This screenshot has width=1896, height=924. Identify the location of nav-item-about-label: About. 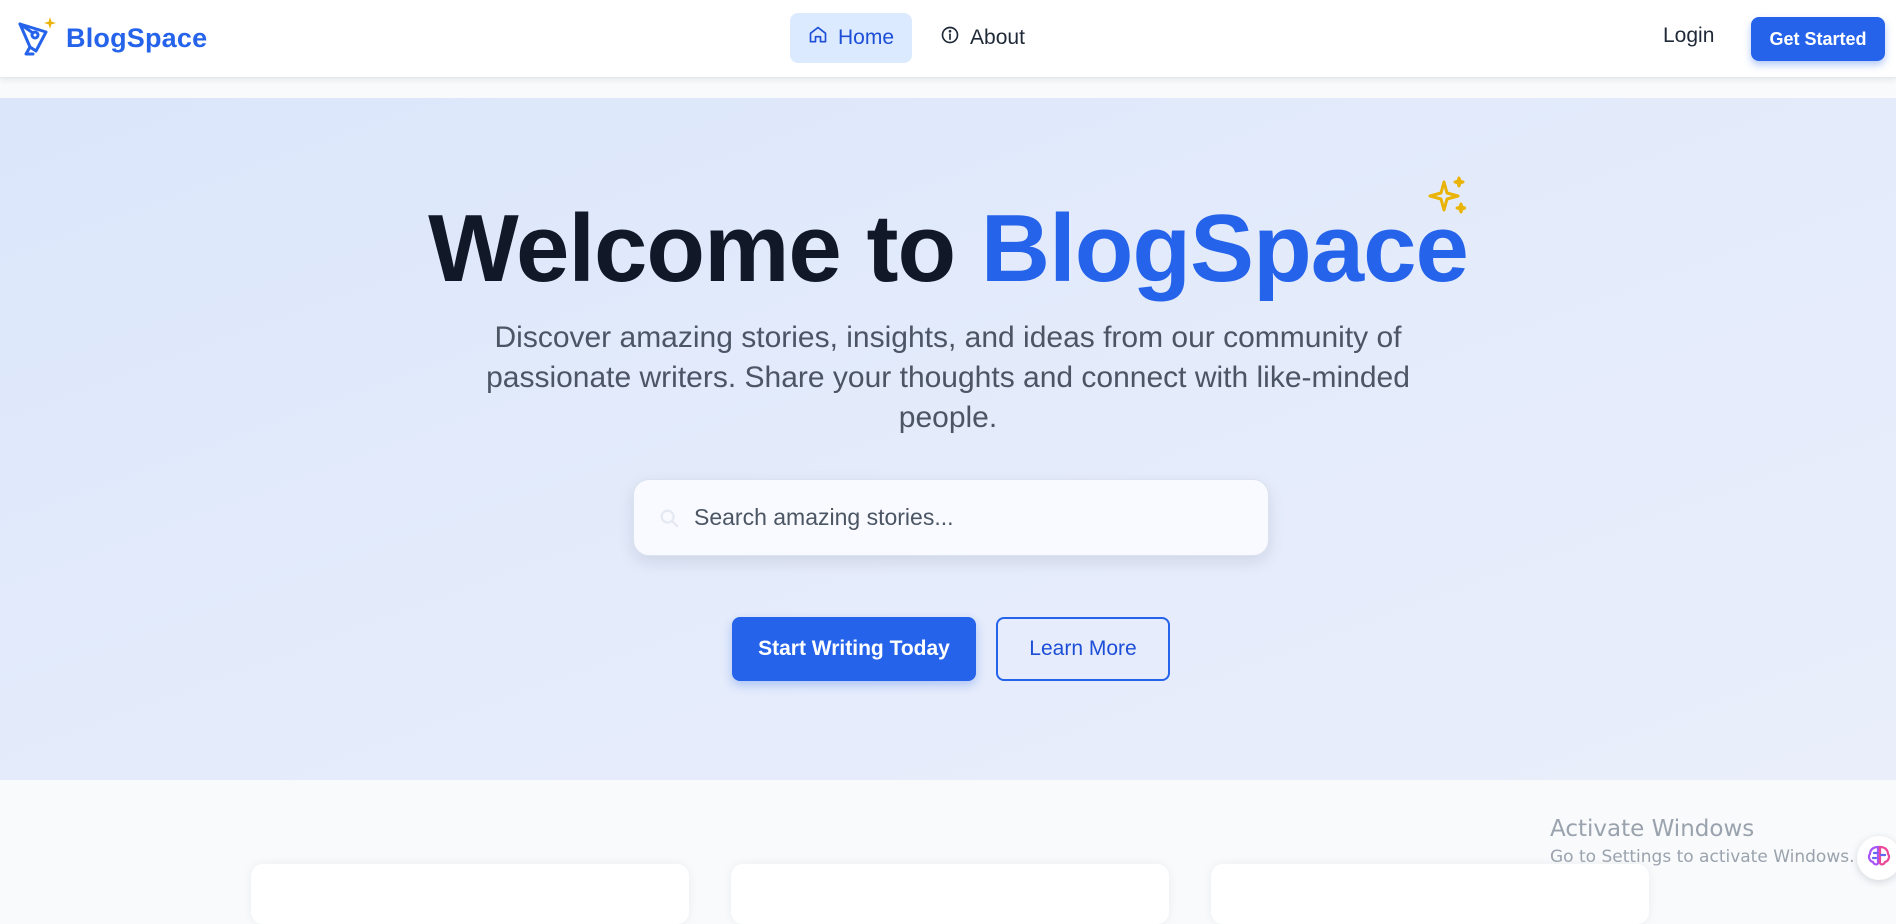
(997, 37).